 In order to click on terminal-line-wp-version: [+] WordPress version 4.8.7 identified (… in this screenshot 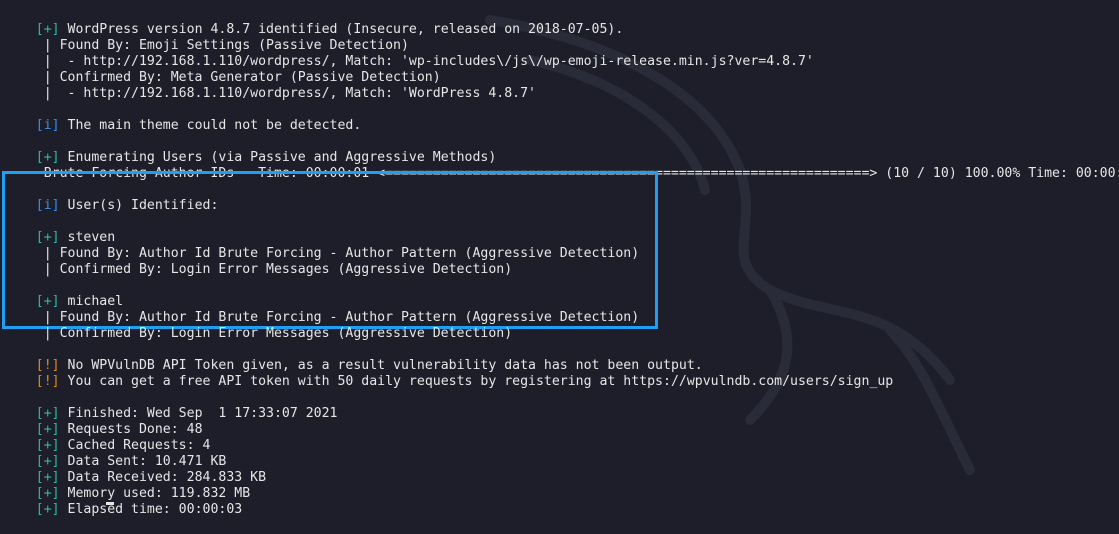, I will do `click(314, 21)`.